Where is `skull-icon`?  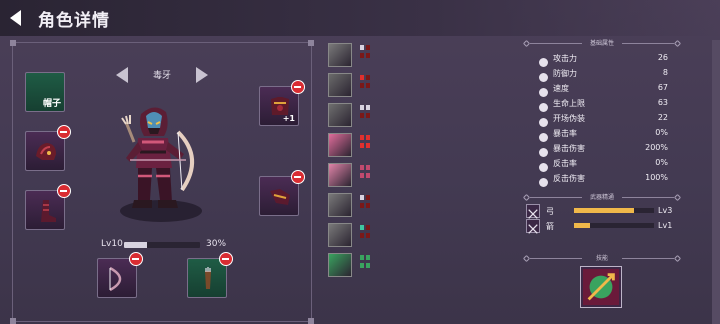
skull-icon is located at coordinates (543, 120).